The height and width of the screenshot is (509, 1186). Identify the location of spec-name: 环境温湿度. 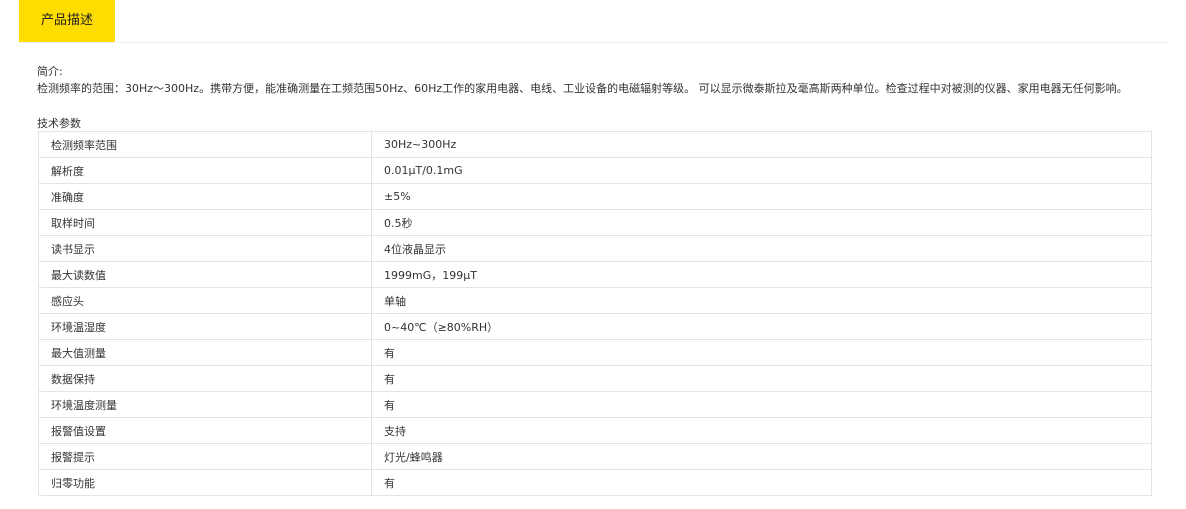
(205, 326).